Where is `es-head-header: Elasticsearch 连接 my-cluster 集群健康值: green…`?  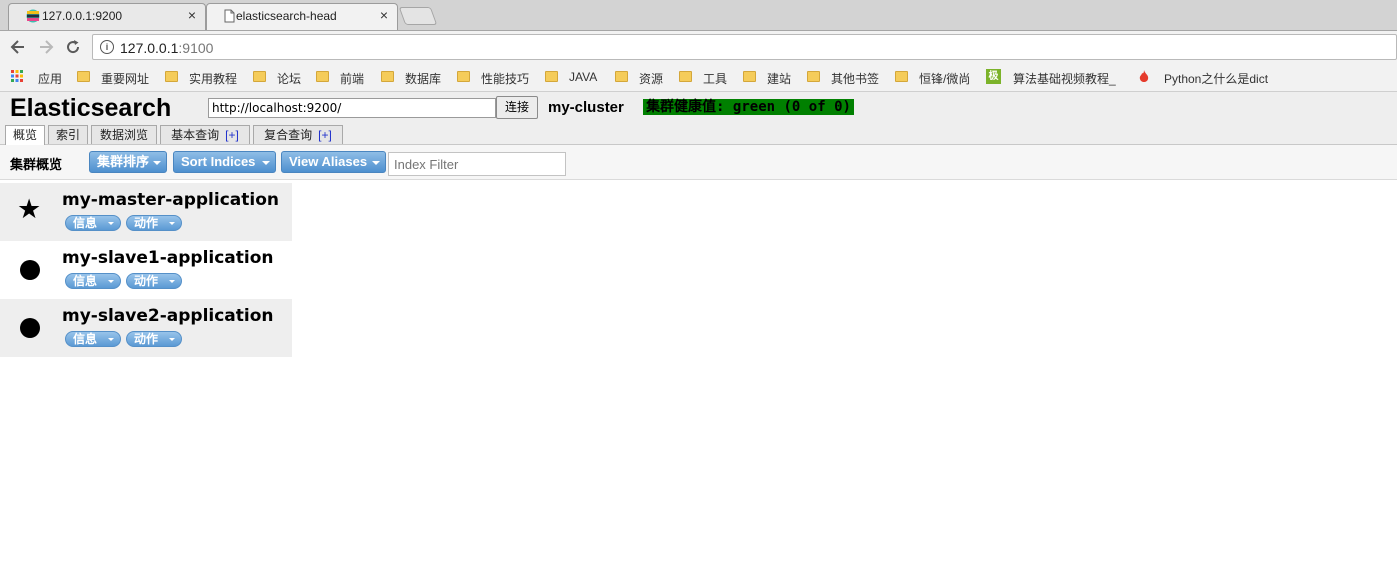 es-head-header: Elasticsearch 连接 my-cluster 集群健康值: green… is located at coordinates (698, 118).